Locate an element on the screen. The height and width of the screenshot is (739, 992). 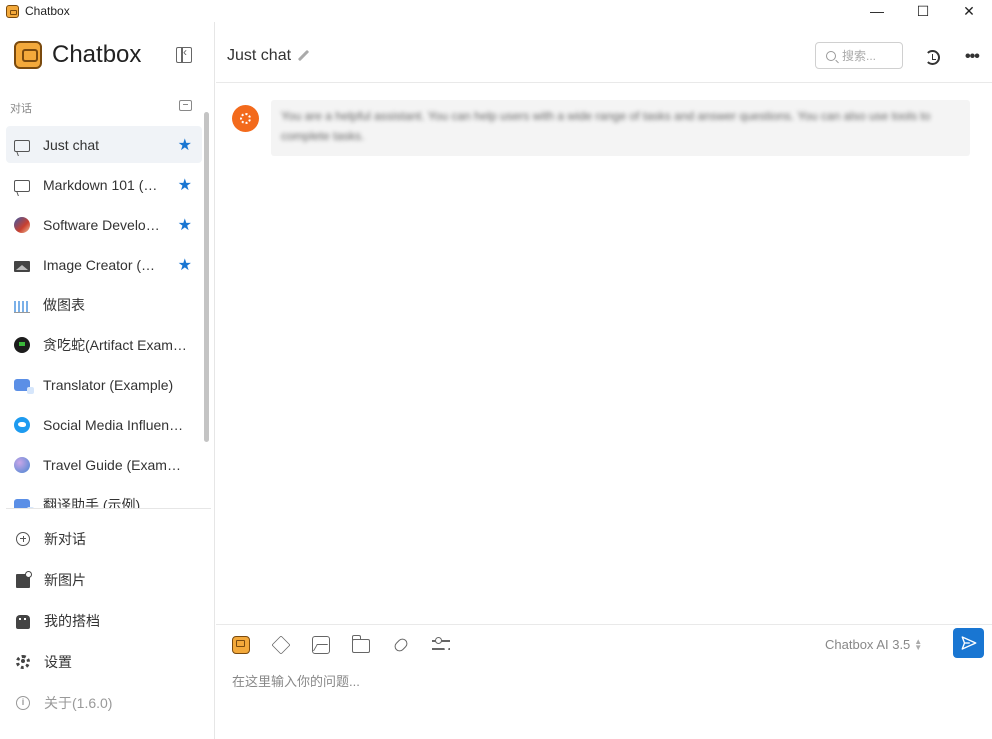
chat-header: Just chat 搜索... ••• is located at coordinates (604, 52).